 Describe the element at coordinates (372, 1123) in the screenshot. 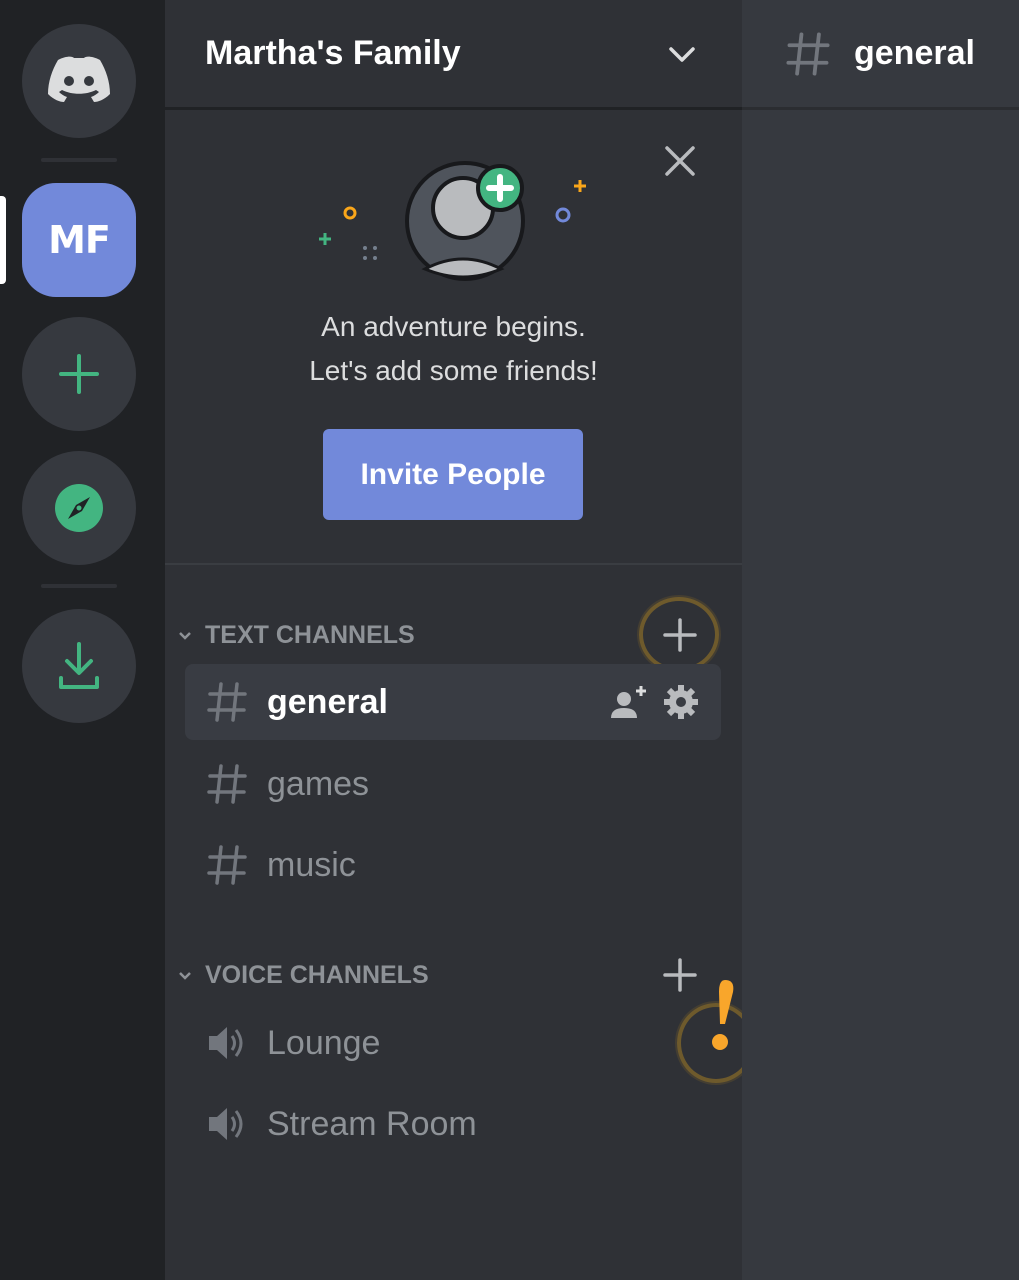

I see `channel-name: Stream Room` at that location.